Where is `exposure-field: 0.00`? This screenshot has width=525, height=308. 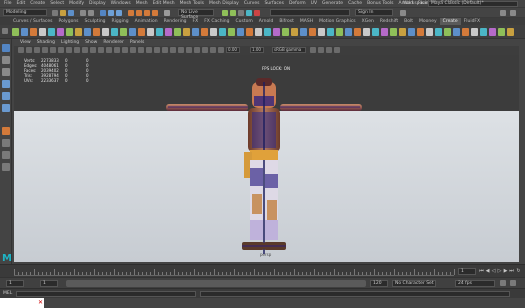
exposure-field: 0.00 is located at coordinates (233, 50).